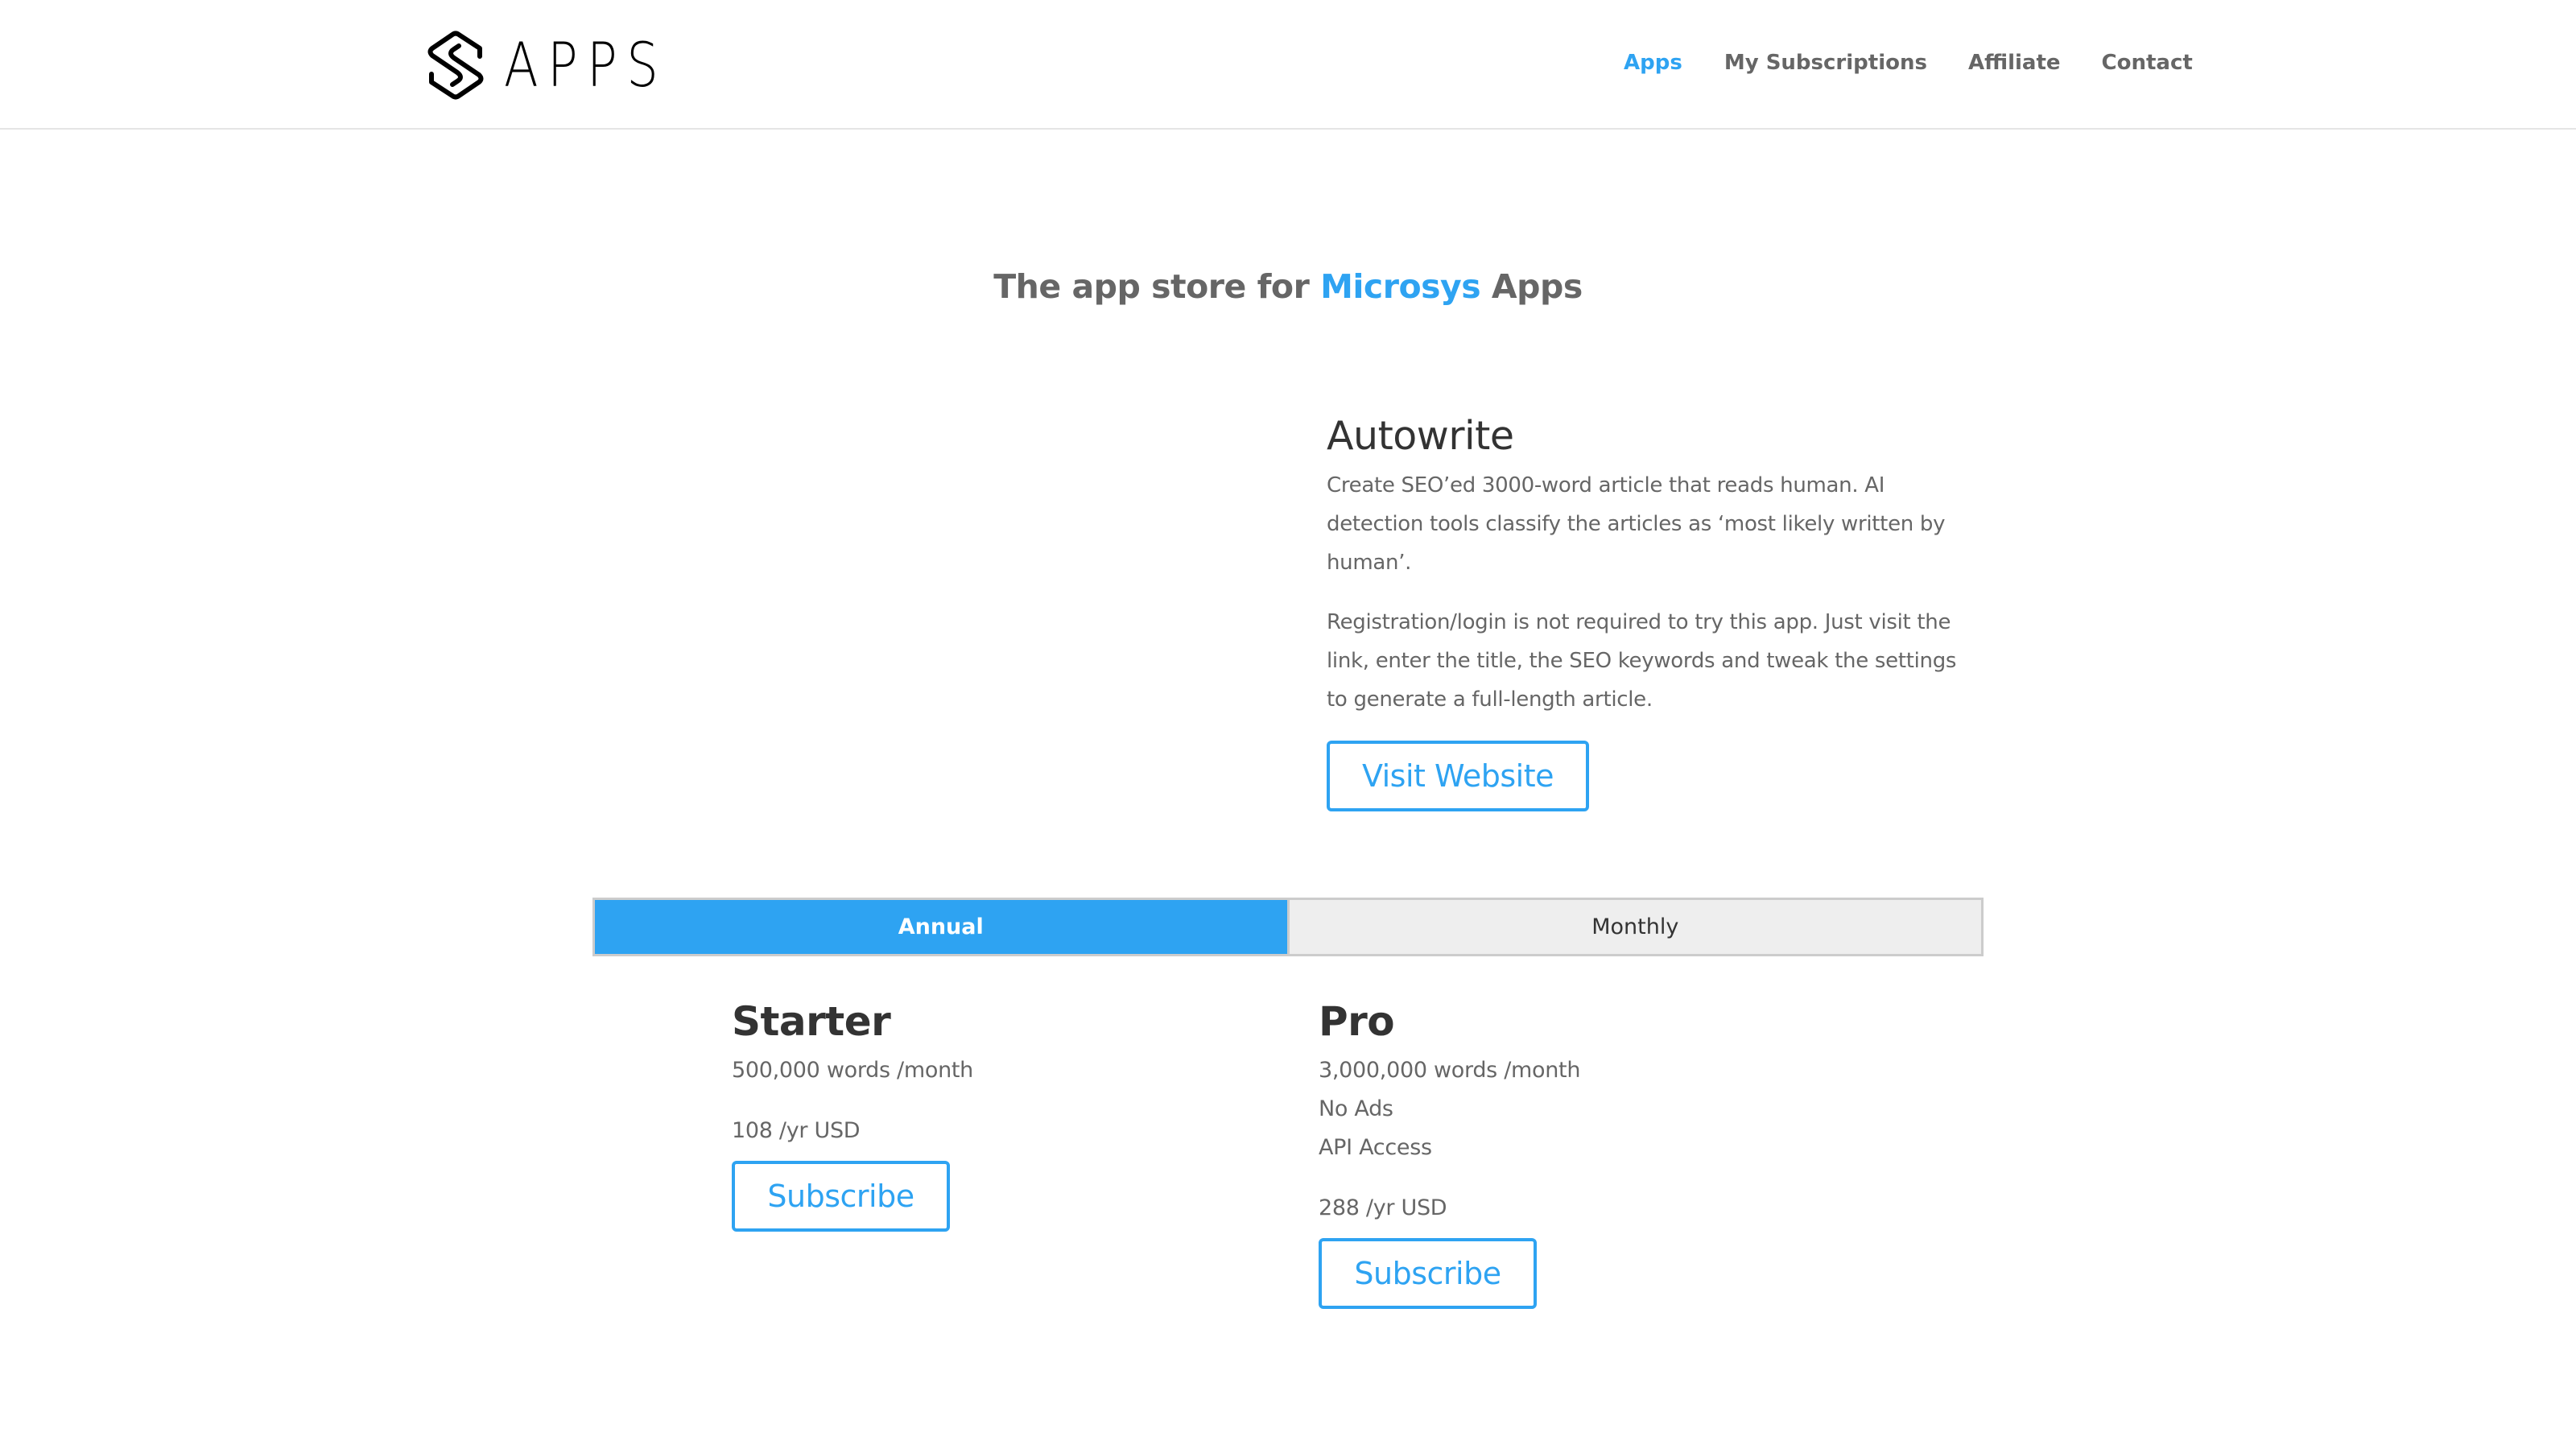 The image size is (2576, 1449). Describe the element at coordinates (1428, 1273) in the screenshot. I see `subscribe-pro-button: Subscribe` at that location.